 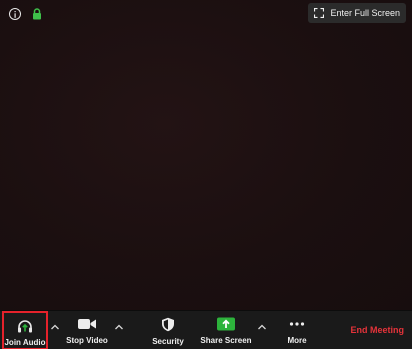 What do you see at coordinates (87, 324) in the screenshot?
I see `video-camera-icon` at bounding box center [87, 324].